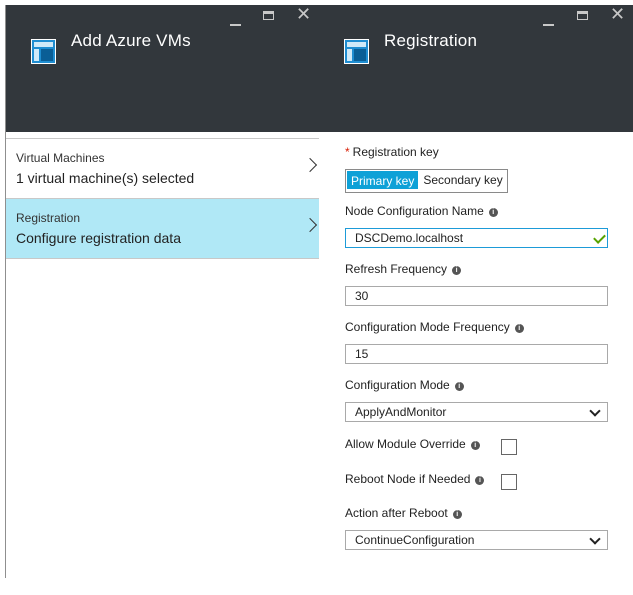 This screenshot has height=595, width=633. What do you see at coordinates (599, 237) in the screenshot?
I see `valid-check-icon` at bounding box center [599, 237].